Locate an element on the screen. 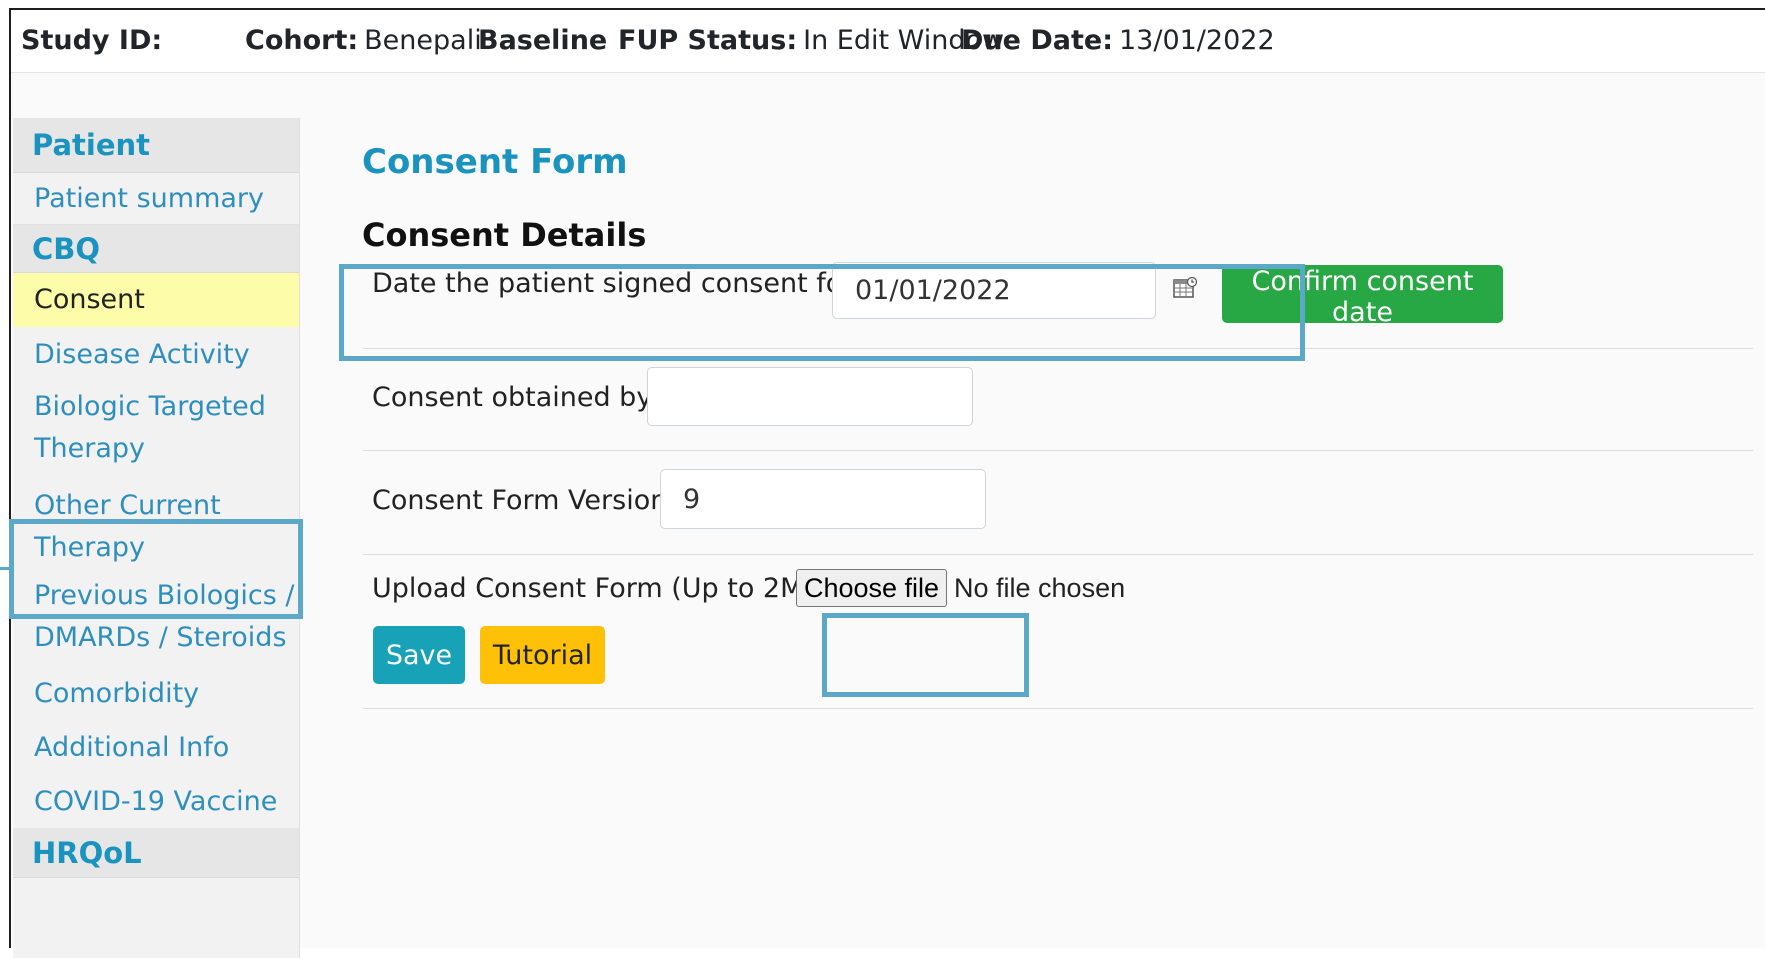 Image resolution: width=1765 pixels, height=958 pixels. sidebar-heading-cbq: CBQ is located at coordinates (156, 249).